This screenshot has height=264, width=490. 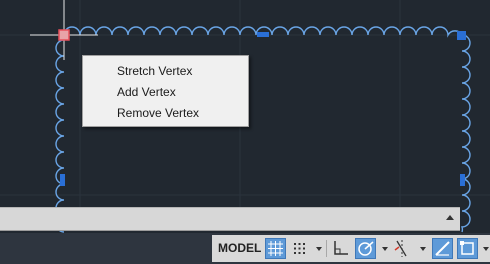 What do you see at coordinates (365, 248) in the screenshot?
I see `polar-tracking-icon` at bounding box center [365, 248].